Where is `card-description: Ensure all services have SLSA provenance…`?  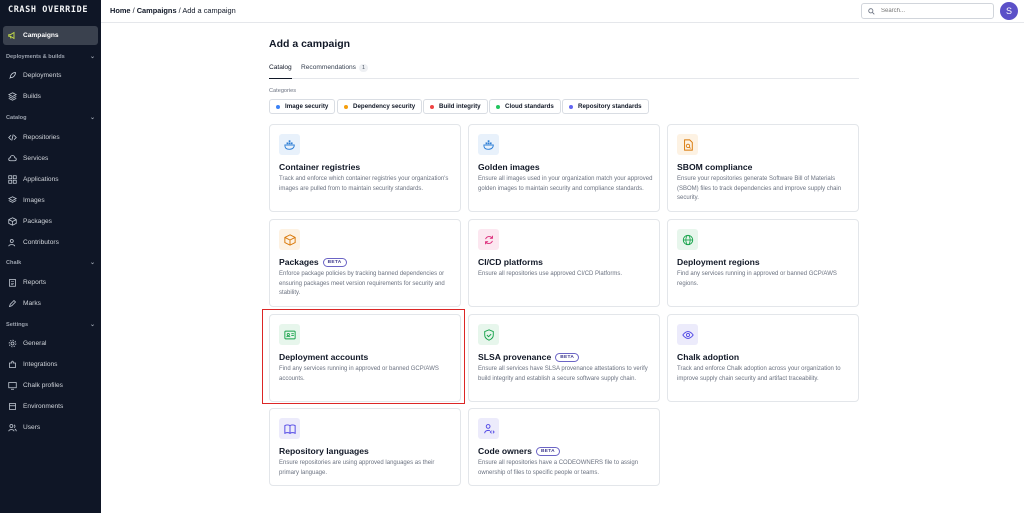 card-description: Ensure all services have SLSA provenance… is located at coordinates (563, 374).